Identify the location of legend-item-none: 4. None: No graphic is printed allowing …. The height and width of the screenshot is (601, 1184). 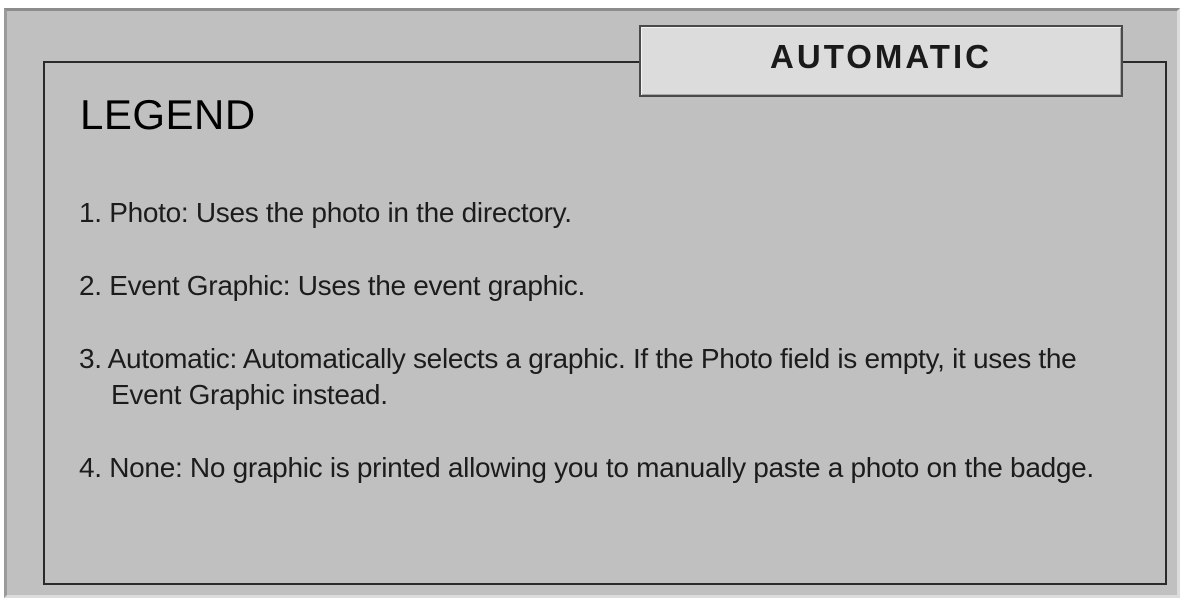
(586, 467).